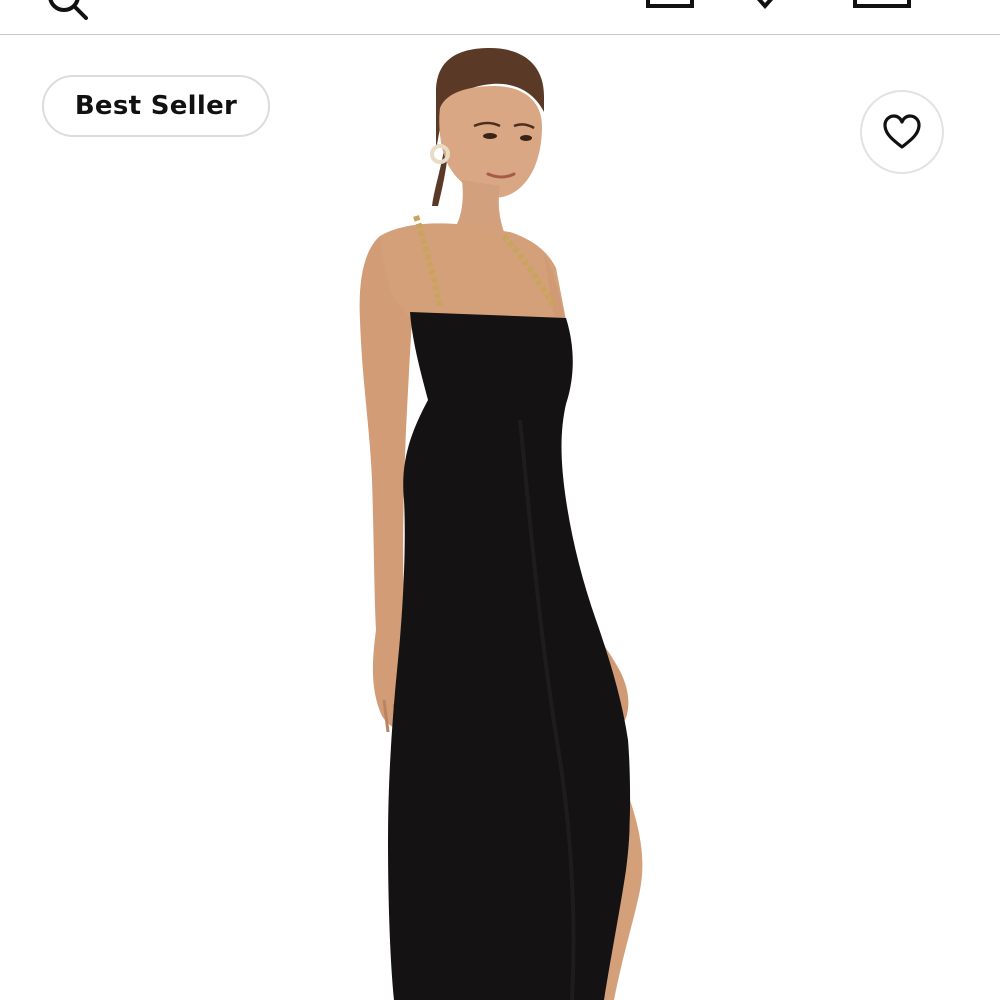  What do you see at coordinates (670, 13) in the screenshot?
I see `account-icon` at bounding box center [670, 13].